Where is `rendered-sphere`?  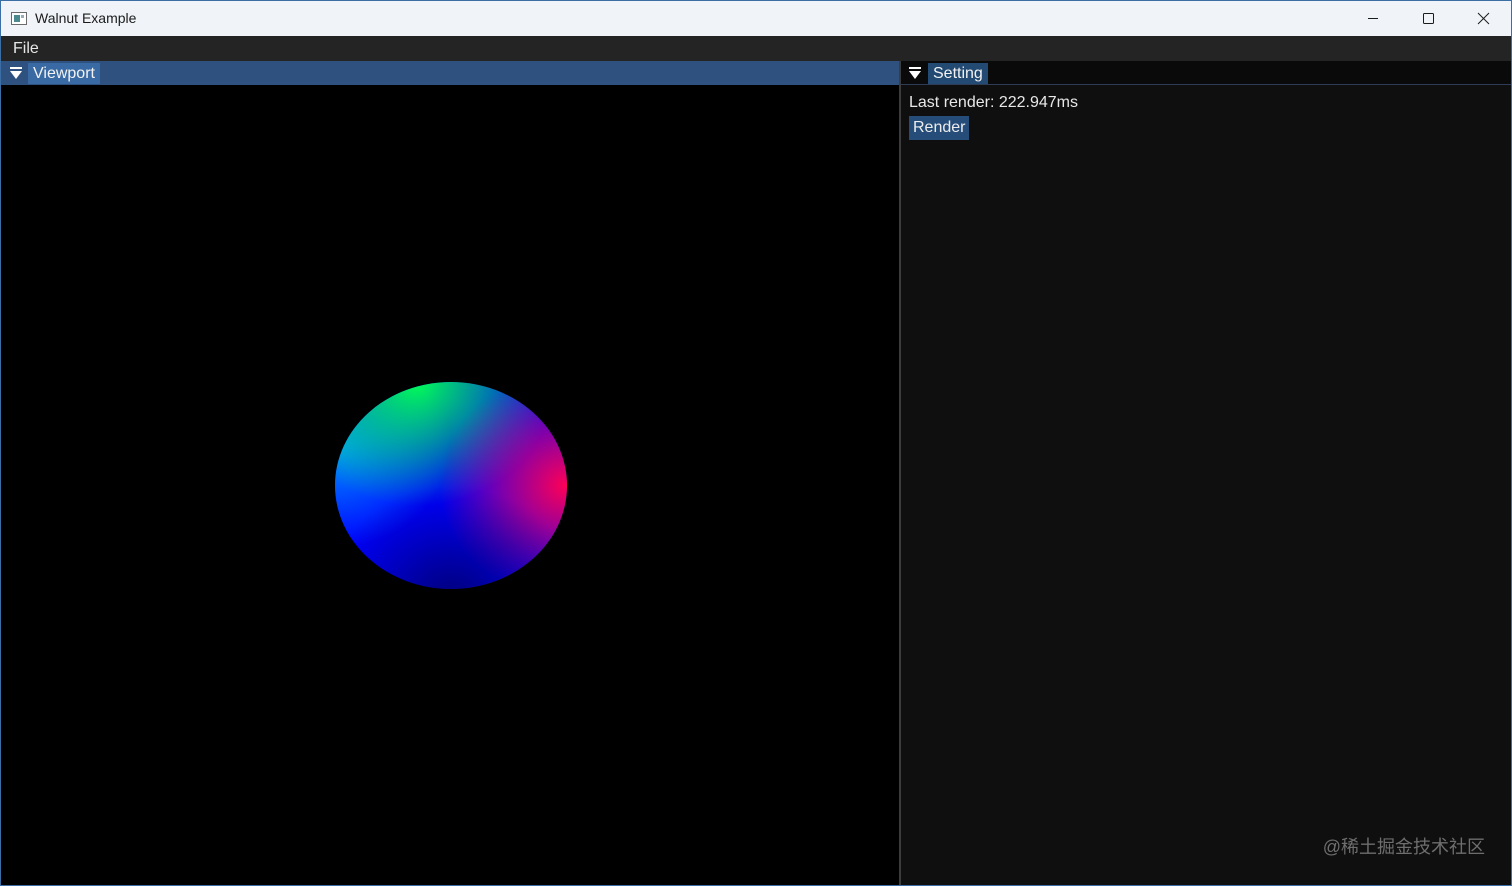
rendered-sphere is located at coordinates (451, 485).